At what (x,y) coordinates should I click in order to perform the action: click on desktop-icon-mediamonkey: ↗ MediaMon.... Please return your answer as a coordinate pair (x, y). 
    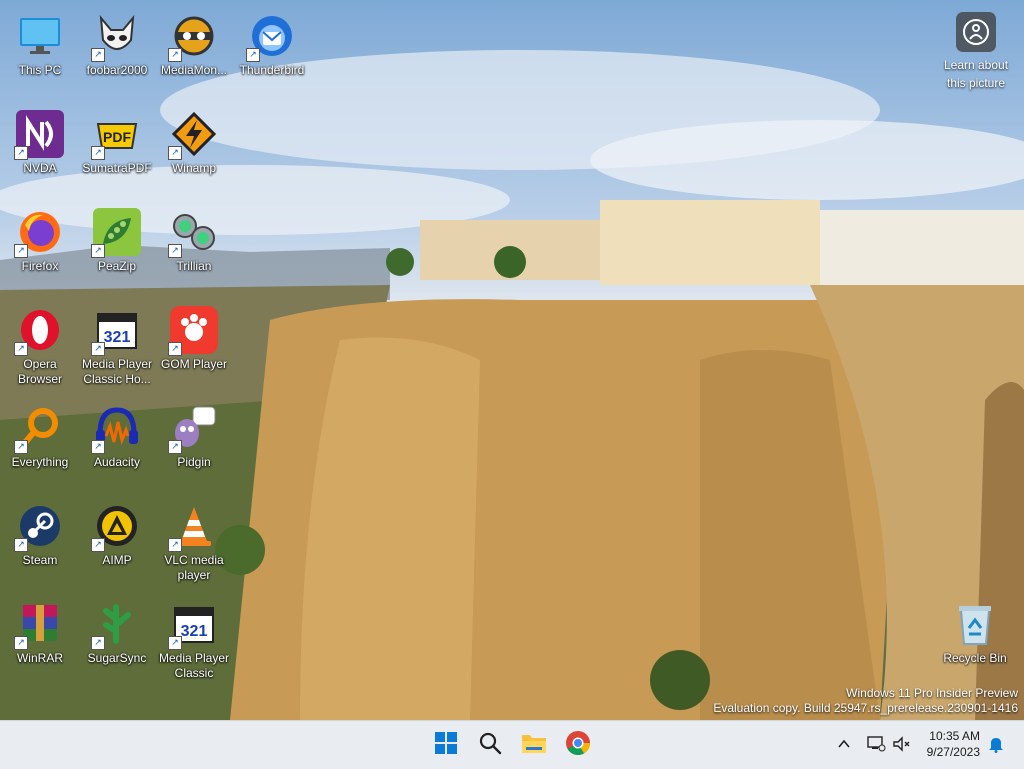
    Looking at the image, I should click on (194, 42).